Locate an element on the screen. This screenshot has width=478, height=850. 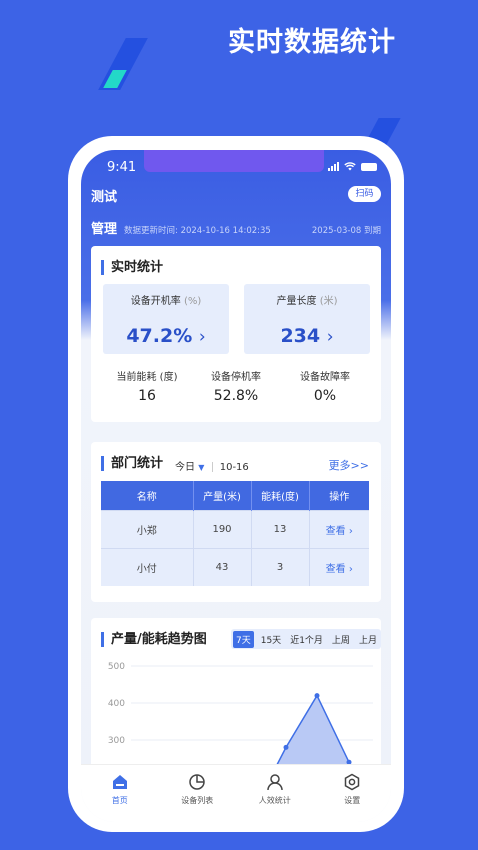
row-name: 小付 is located at coordinates (147, 566).